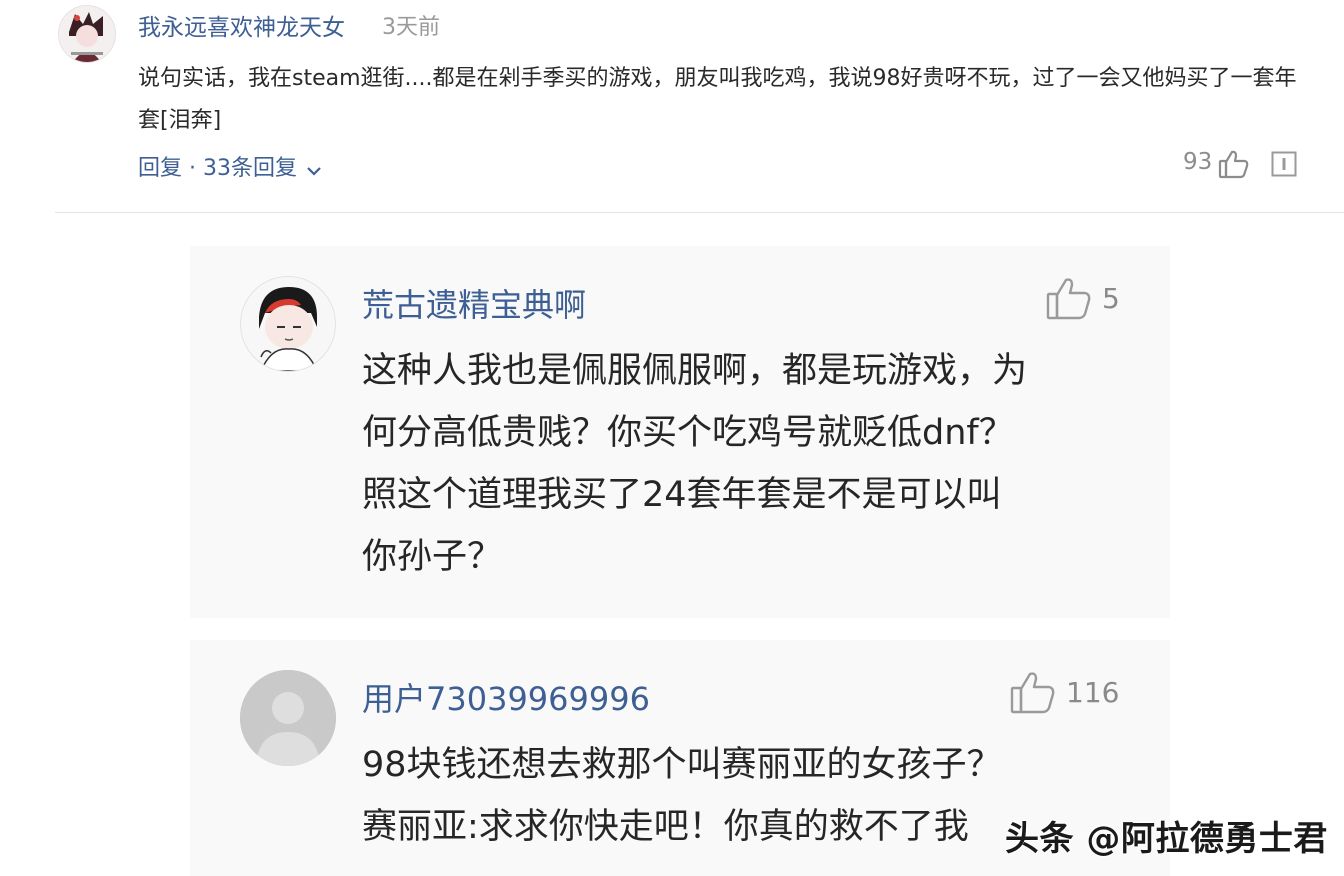 The height and width of the screenshot is (876, 1344). I want to click on comment-time: 3天前, so click(411, 27).